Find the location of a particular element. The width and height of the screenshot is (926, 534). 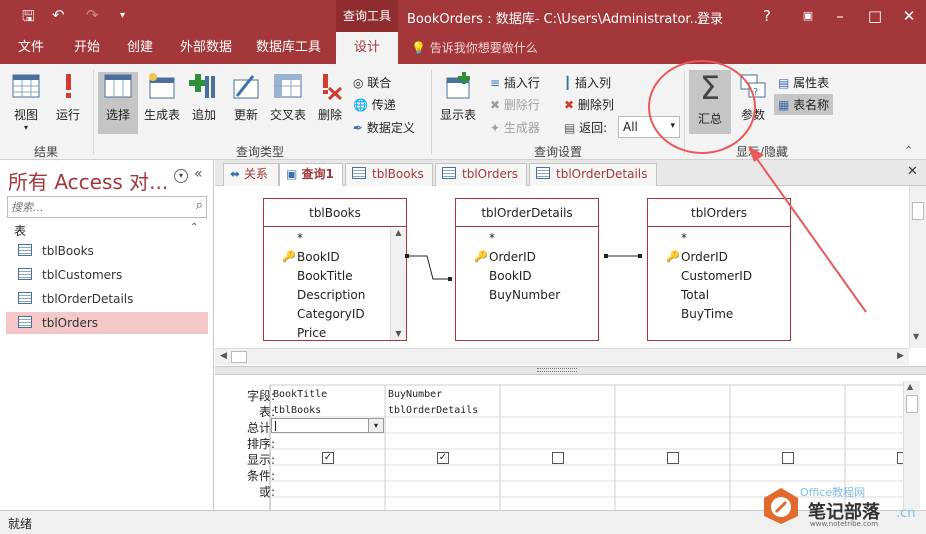

data-definition-label: 数据定义 is located at coordinates (390, 128).